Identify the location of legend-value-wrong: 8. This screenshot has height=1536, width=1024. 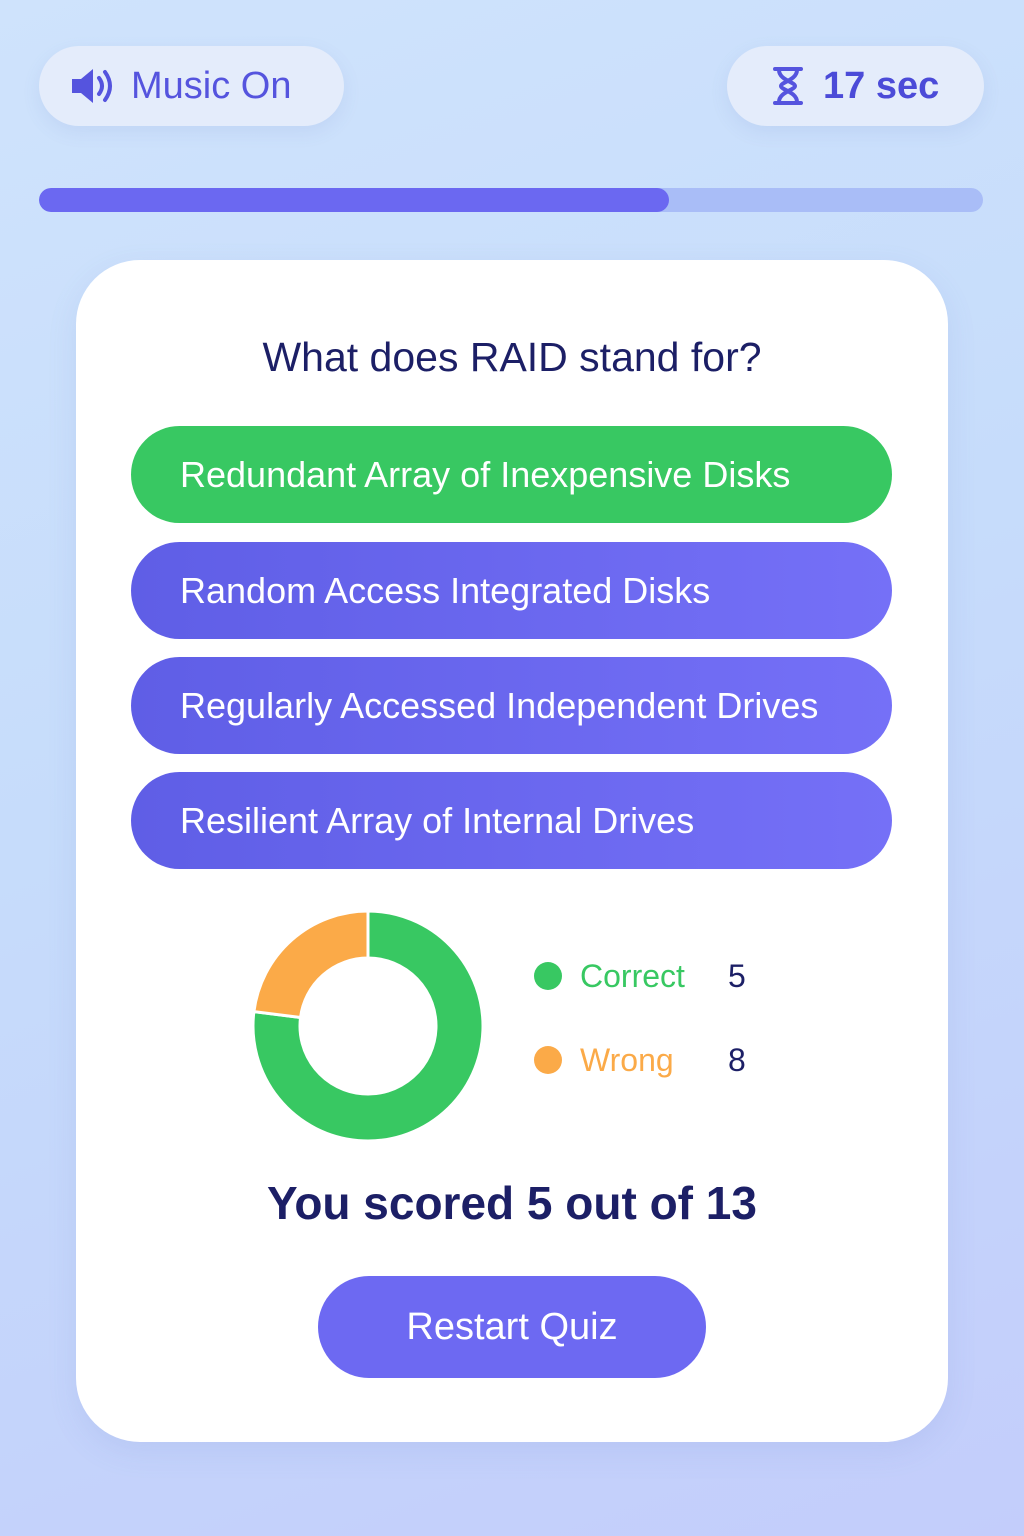
(737, 1059).